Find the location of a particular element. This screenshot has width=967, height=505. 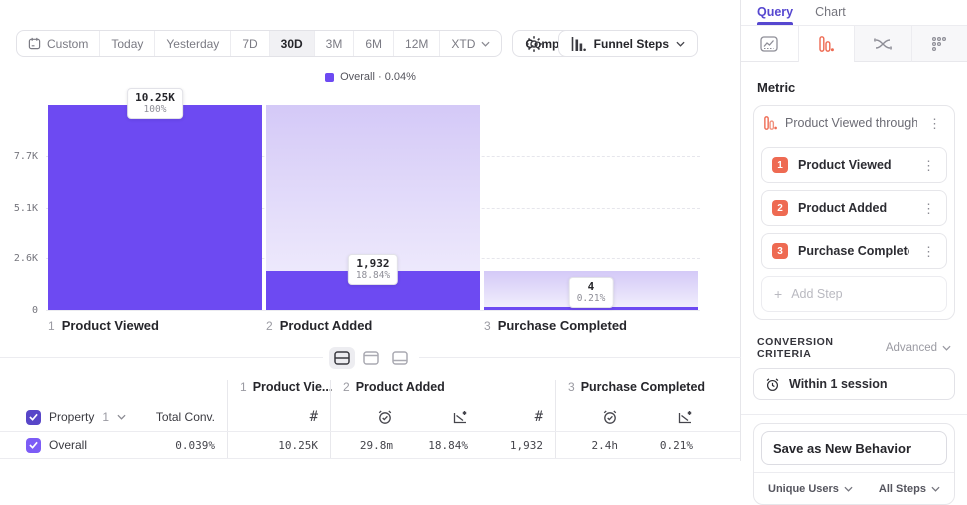

table-header-row: Property 1 Total Conv. # # is located at coordinates (370, 417).